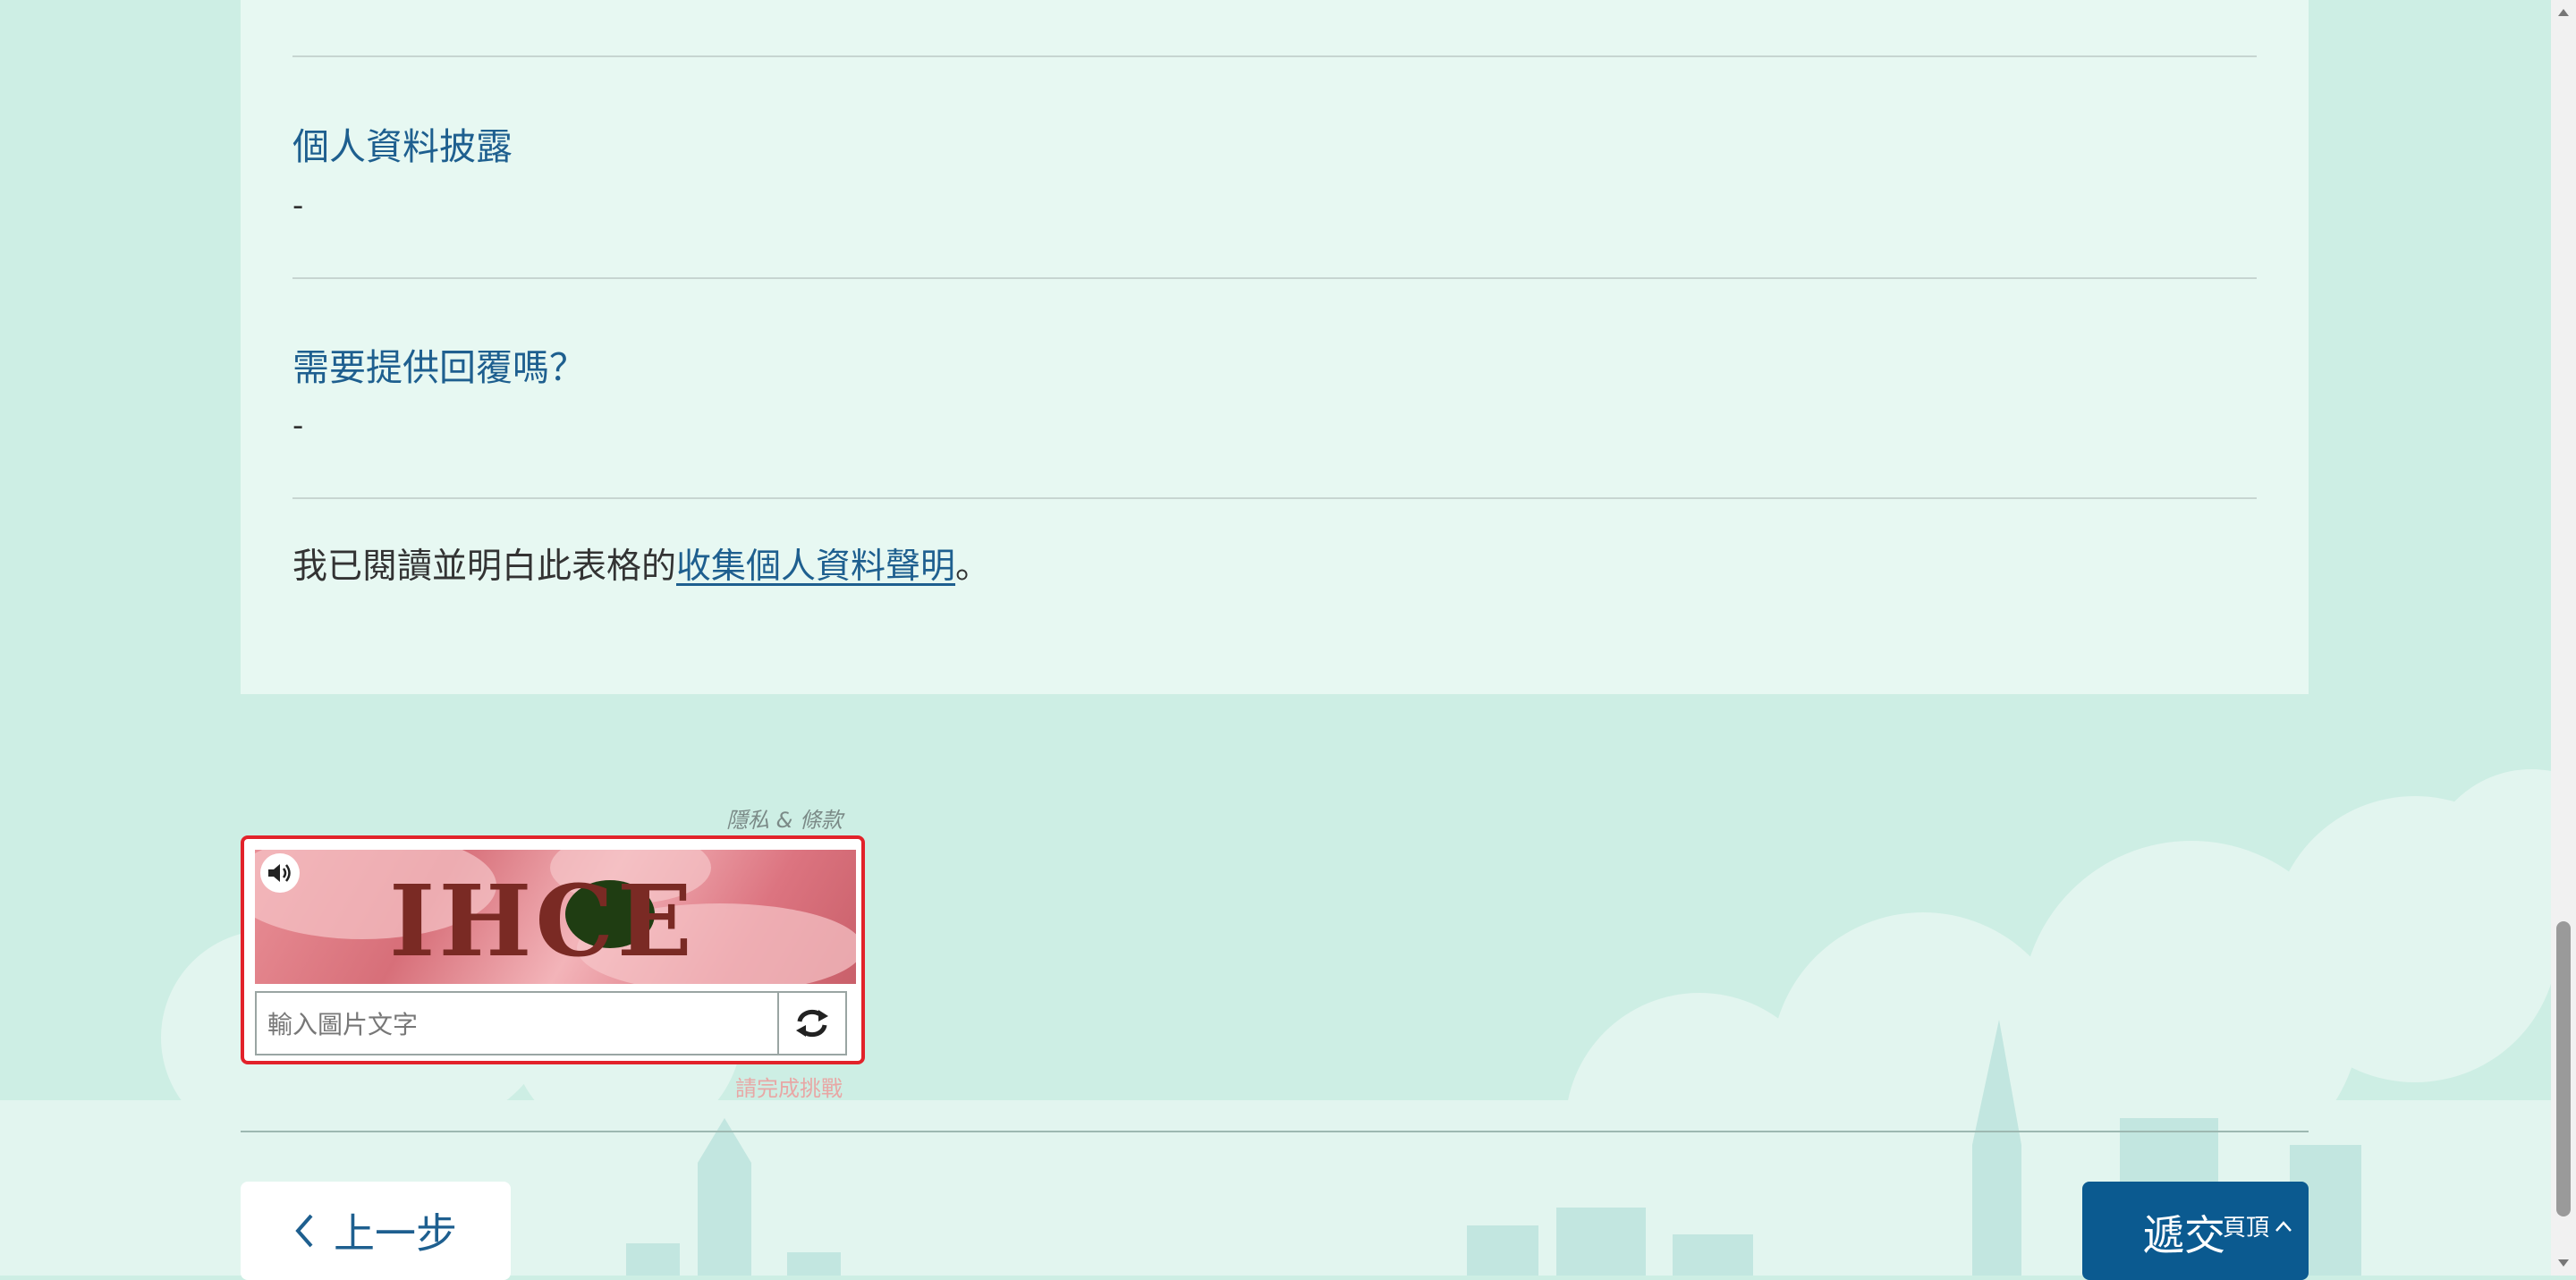 The height and width of the screenshot is (1280, 2576). Describe the element at coordinates (542, 921) in the screenshot. I see `captcha-image-text: IHCE` at that location.